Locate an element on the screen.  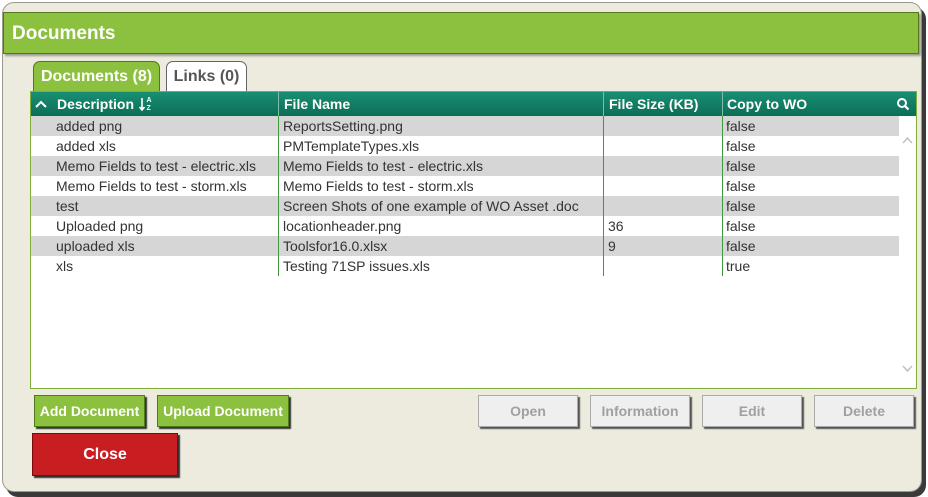
cell-description: added png is located at coordinates (89, 126).